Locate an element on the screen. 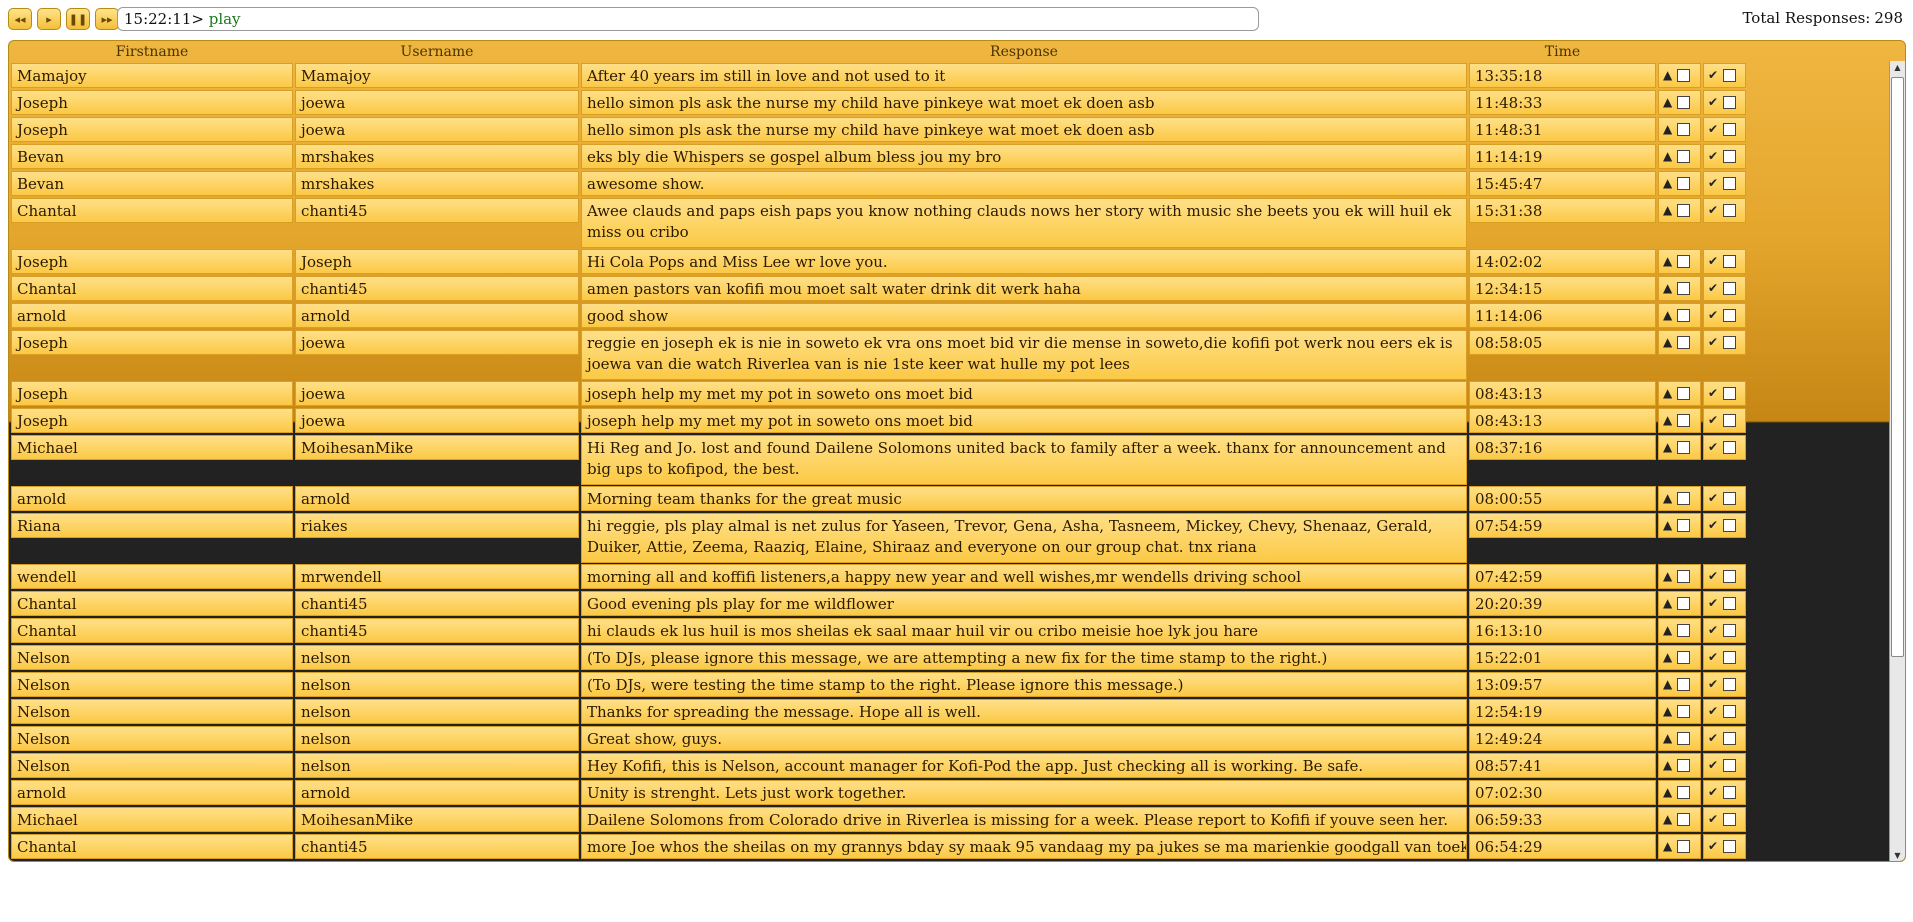 The height and width of the screenshot is (922, 1913). forward-button: ▸▸ is located at coordinates (107, 19).